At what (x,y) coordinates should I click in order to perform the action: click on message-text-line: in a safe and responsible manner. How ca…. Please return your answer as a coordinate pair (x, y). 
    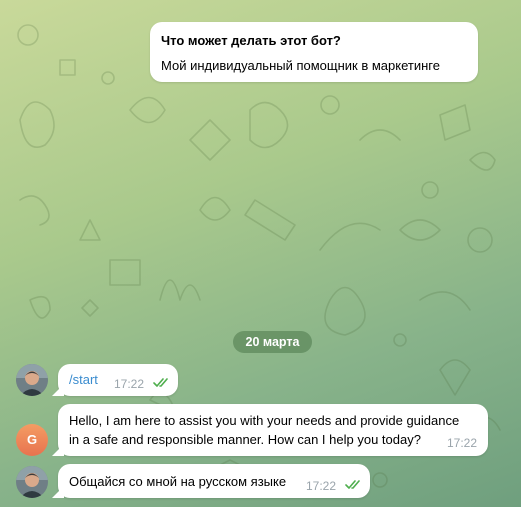
    Looking at the image, I should click on (245, 439).